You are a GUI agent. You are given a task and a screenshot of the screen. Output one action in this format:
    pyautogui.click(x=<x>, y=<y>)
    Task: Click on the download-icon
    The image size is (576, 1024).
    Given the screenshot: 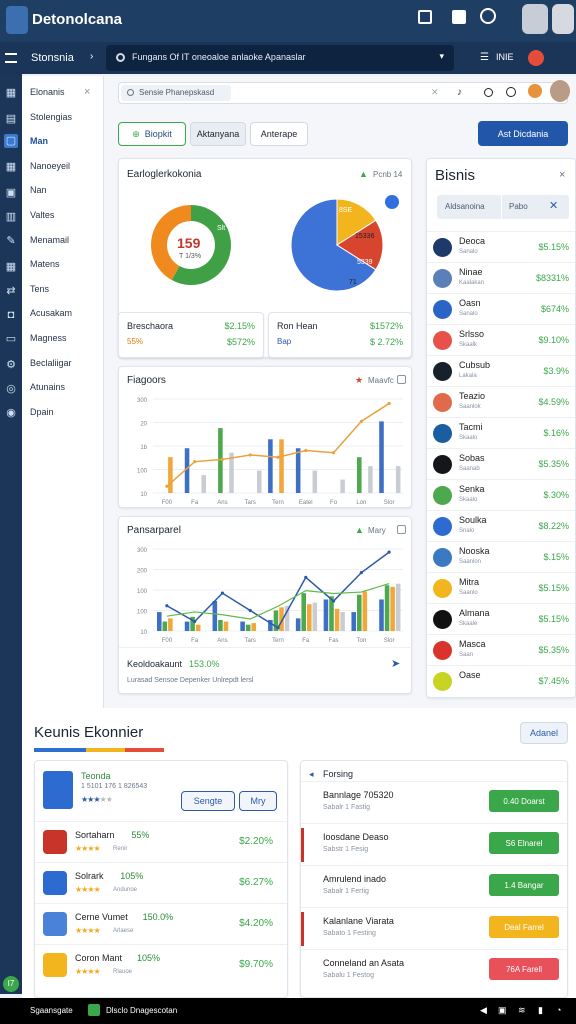 What is the action you would take?
    pyautogui.click(x=459, y=17)
    